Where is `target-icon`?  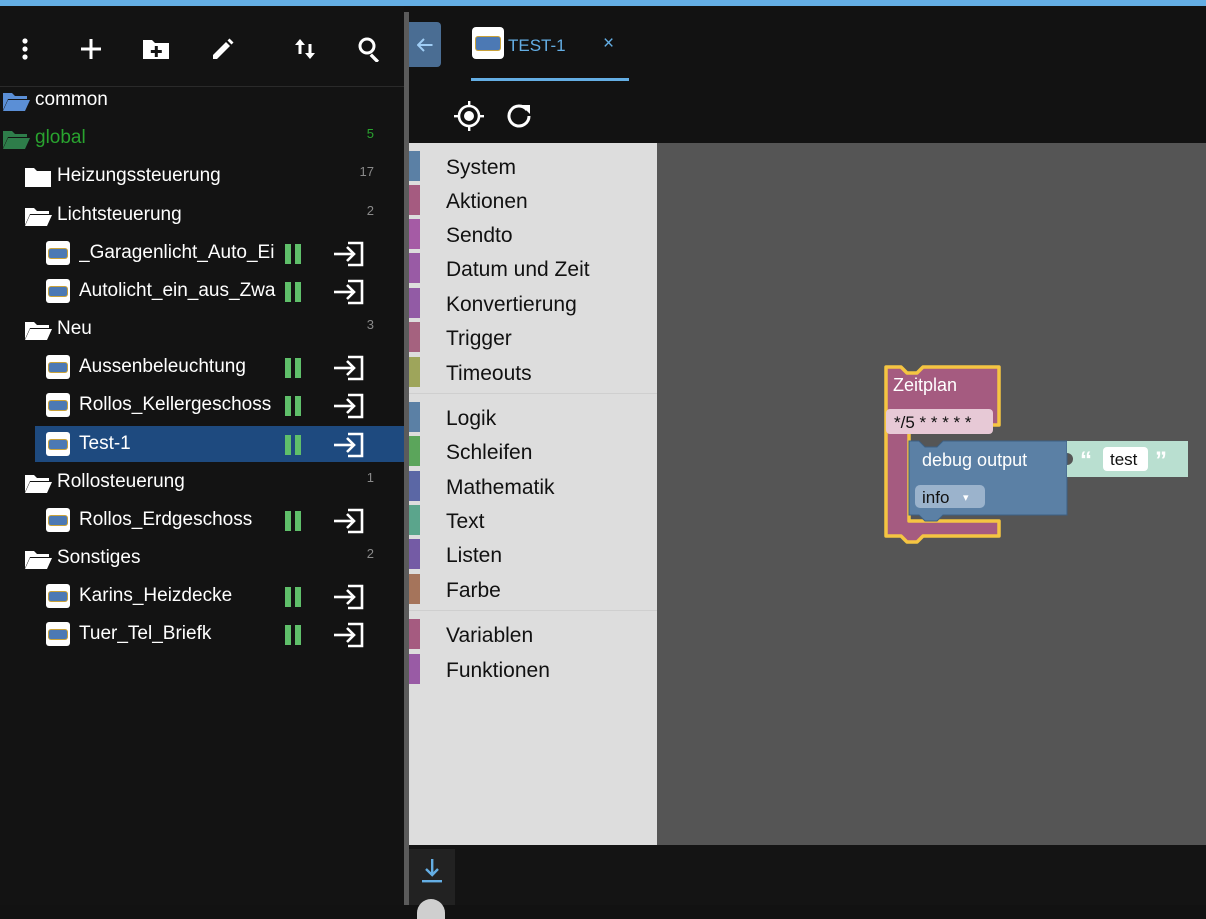
target-icon is located at coordinates (469, 116).